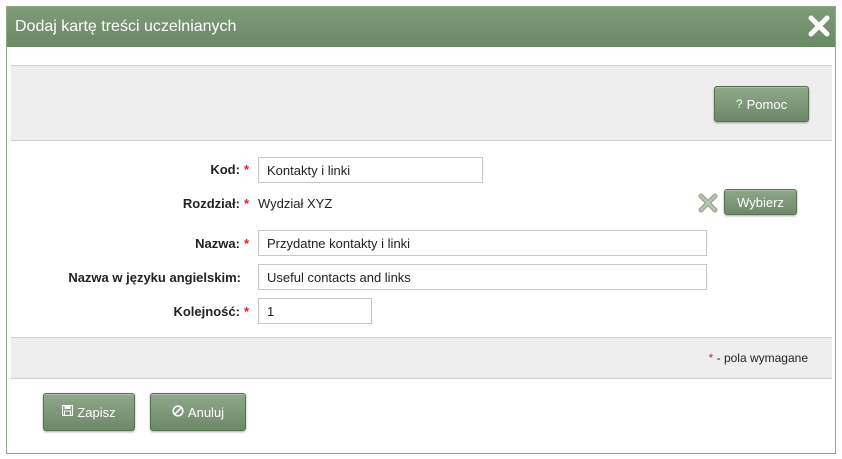 This screenshot has height=459, width=842. Describe the element at coordinates (178, 412) in the screenshot. I see `cancel-icon` at that location.